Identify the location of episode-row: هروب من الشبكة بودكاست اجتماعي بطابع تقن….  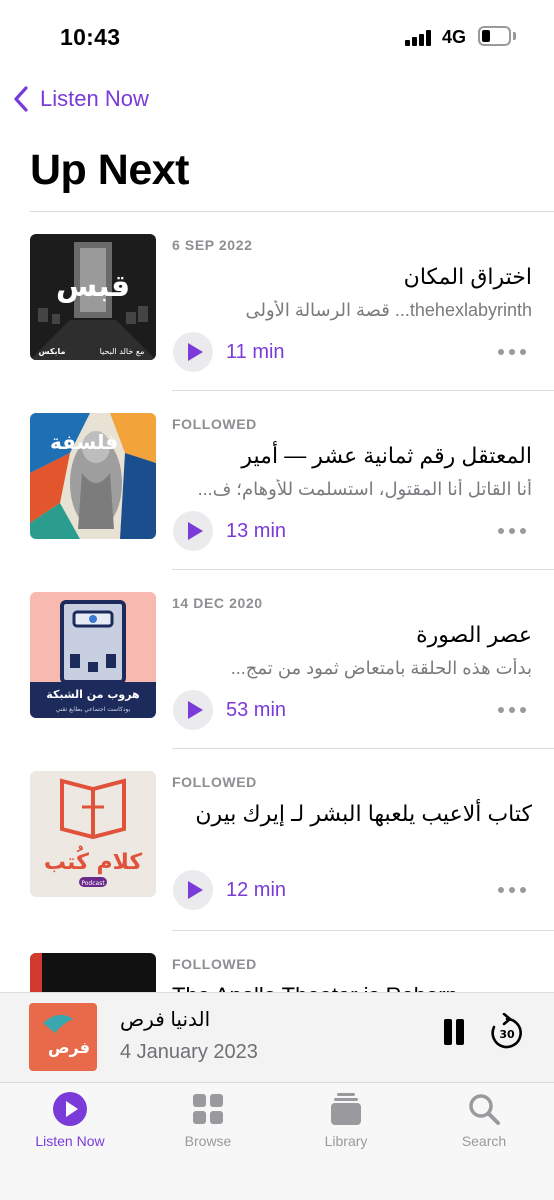
(277, 659).